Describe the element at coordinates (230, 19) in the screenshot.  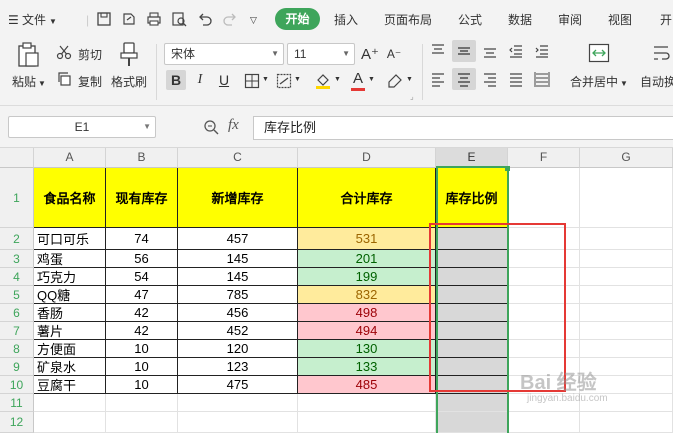
I see `redo-icon` at that location.